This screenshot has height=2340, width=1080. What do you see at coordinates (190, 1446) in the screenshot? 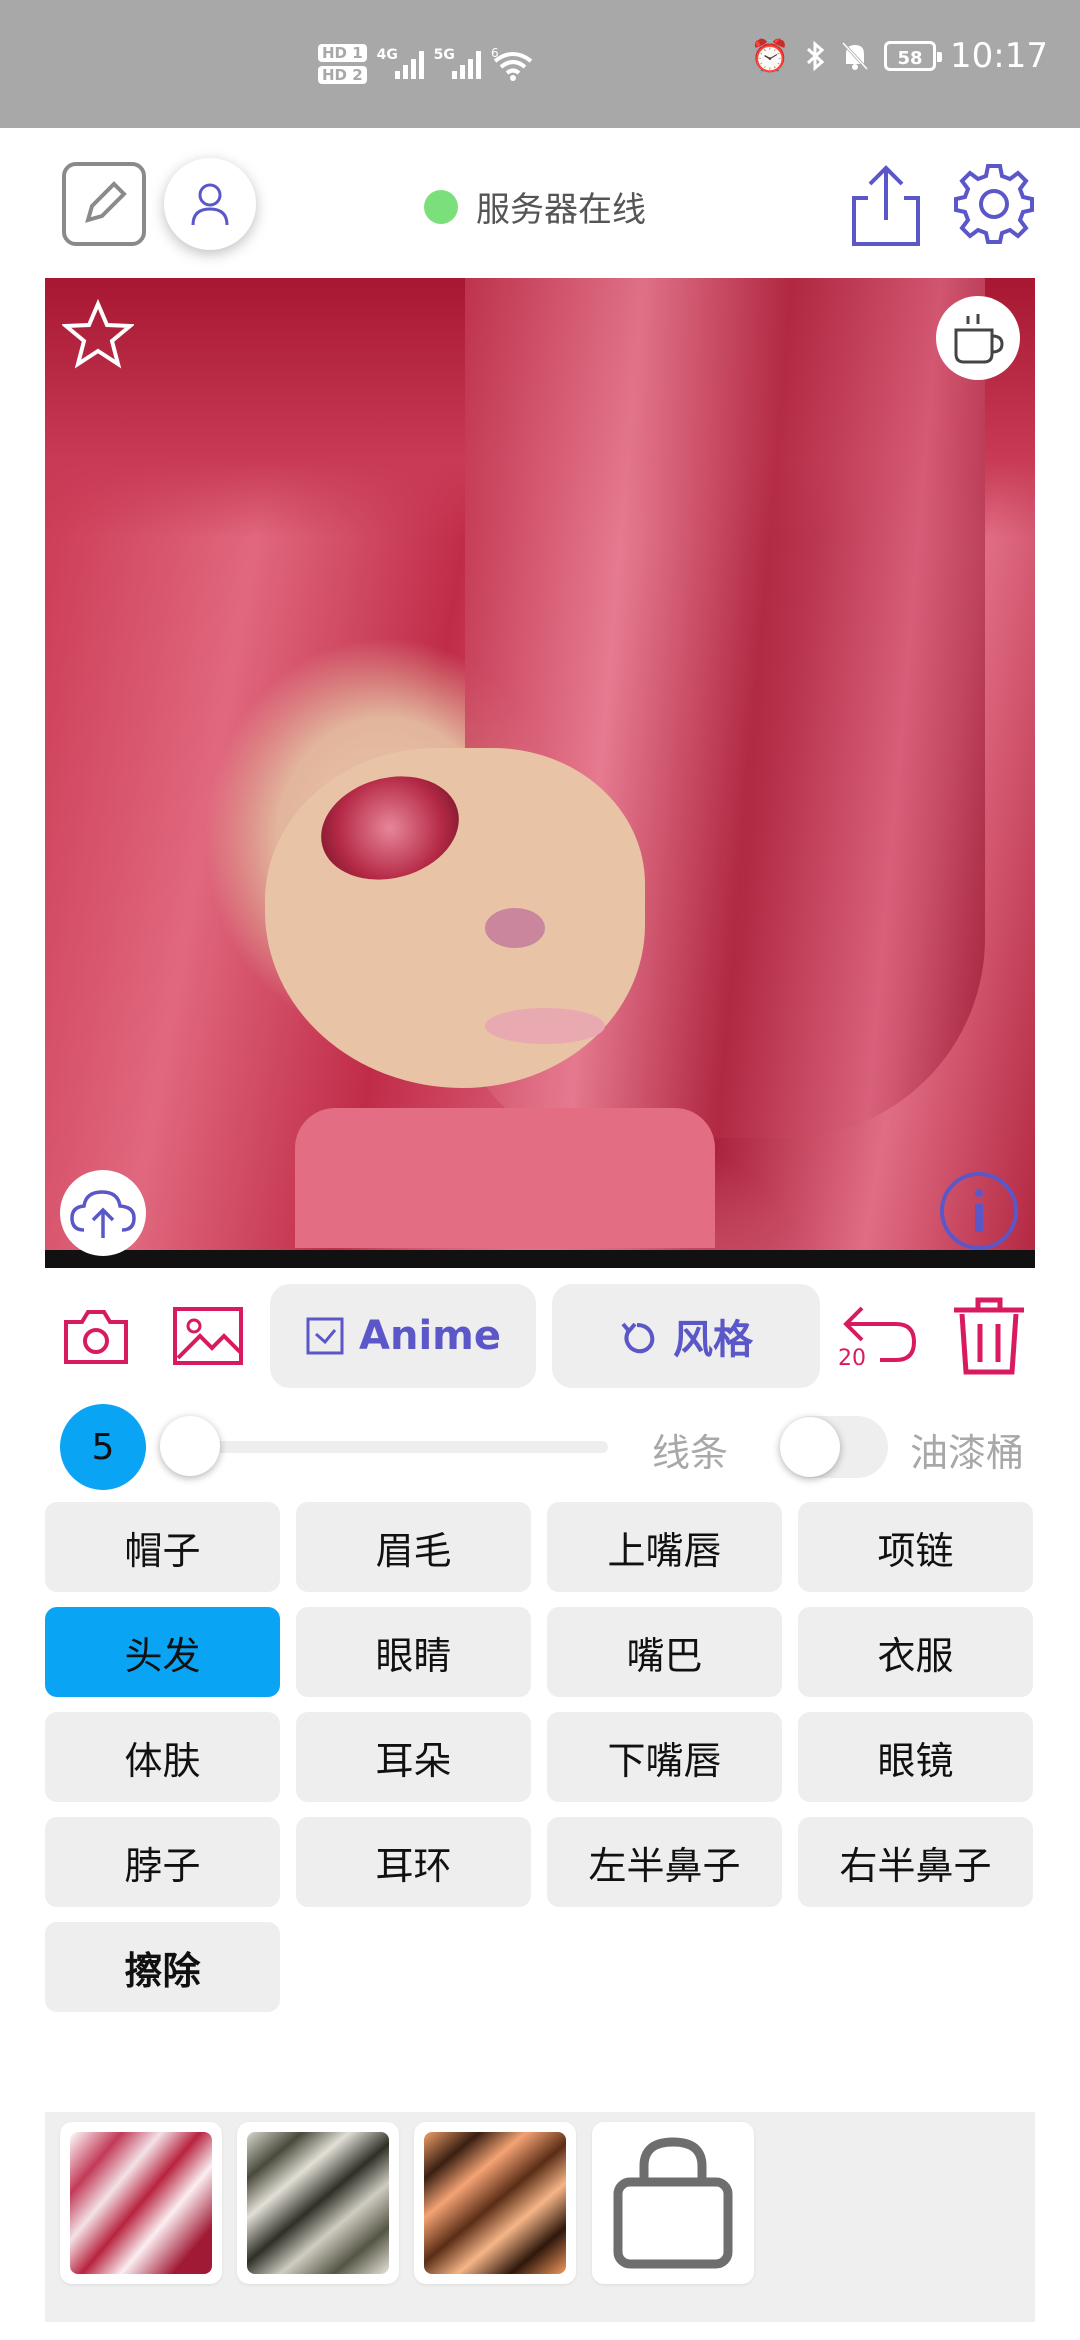
I see `brush-size-slider-thumb` at bounding box center [190, 1446].